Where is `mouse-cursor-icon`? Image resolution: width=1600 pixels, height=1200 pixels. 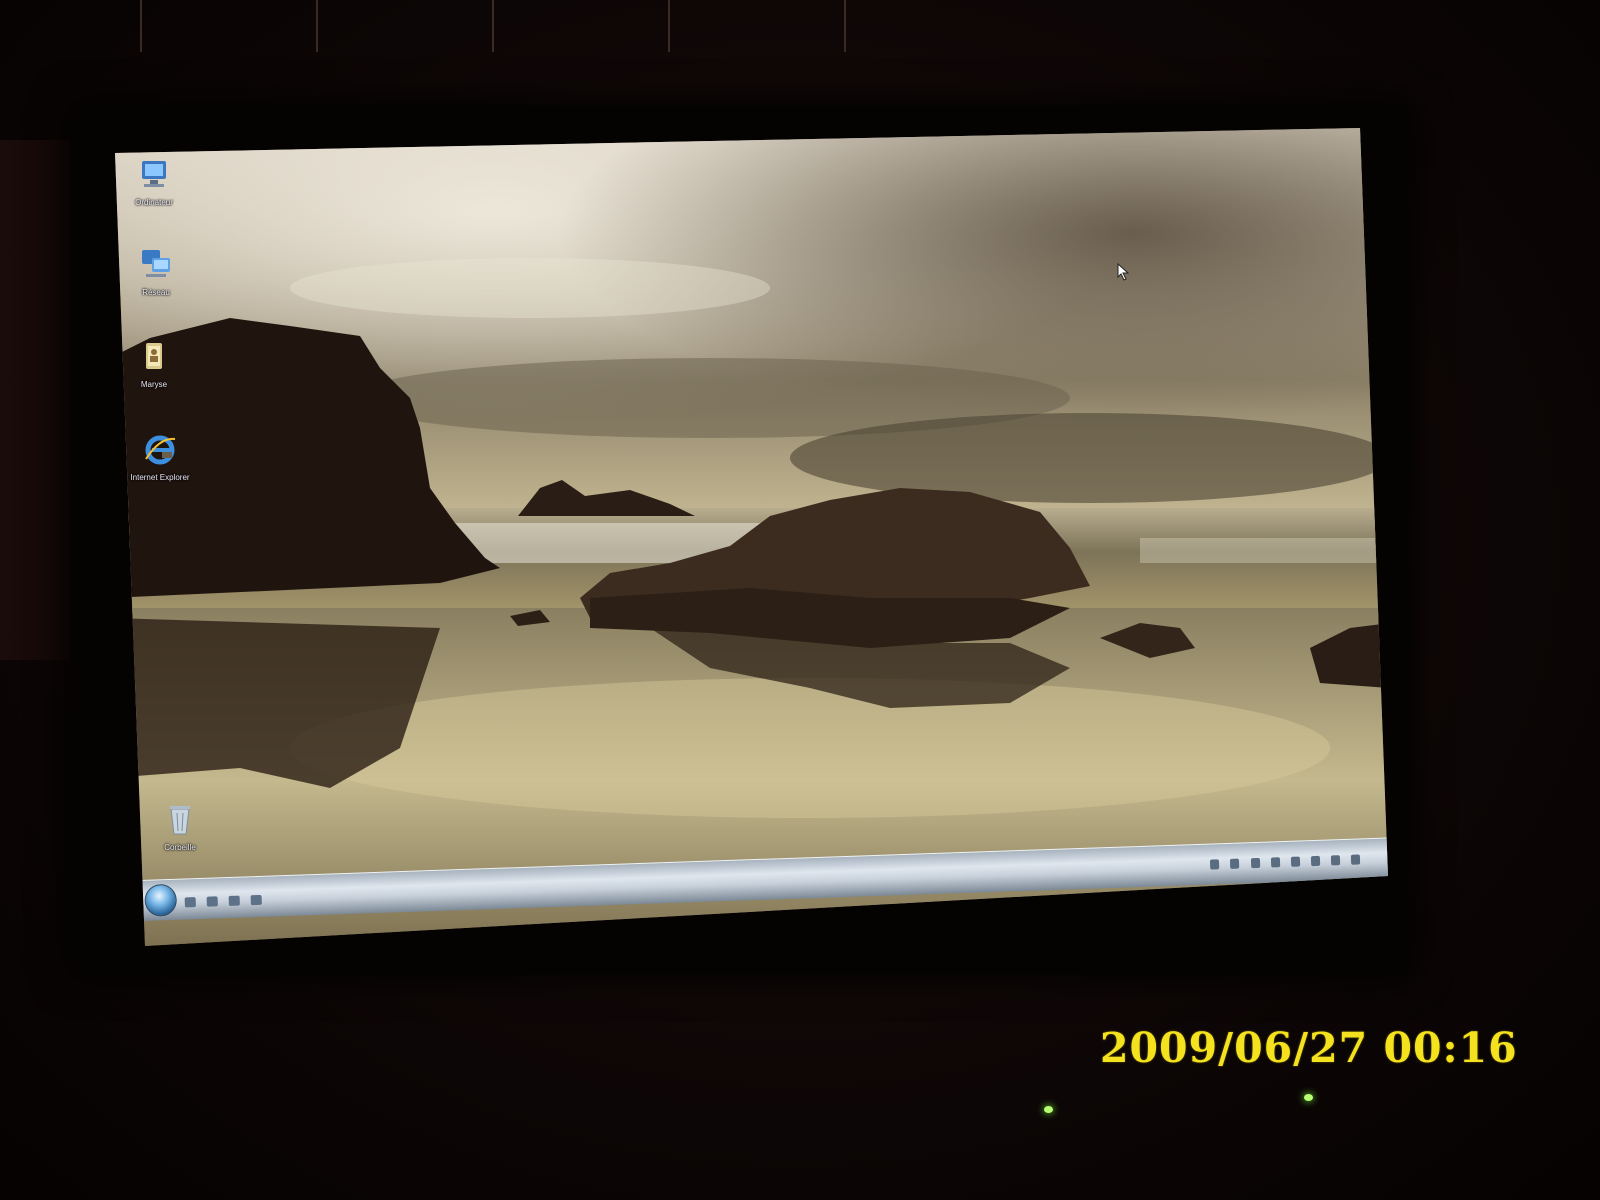 mouse-cursor-icon is located at coordinates (1123, 272).